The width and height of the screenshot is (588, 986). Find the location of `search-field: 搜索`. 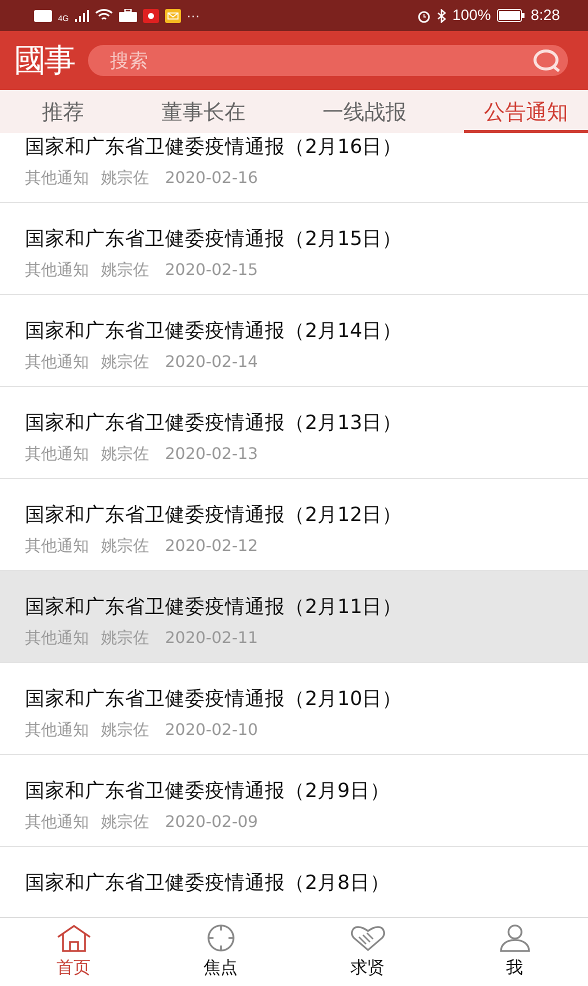

search-field: 搜索 is located at coordinates (328, 60).